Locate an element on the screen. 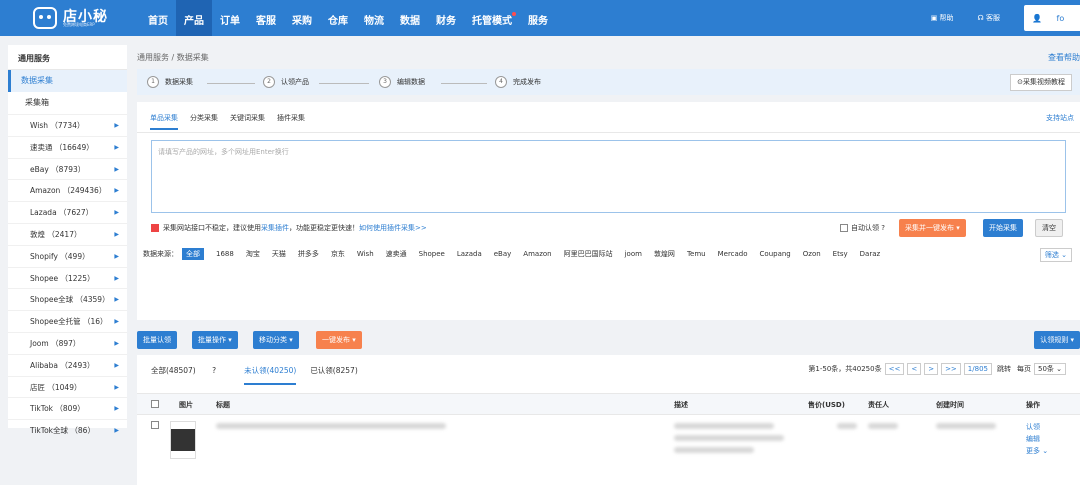 This screenshot has height=485, width=1080. source-option: Mercado is located at coordinates (733, 254).